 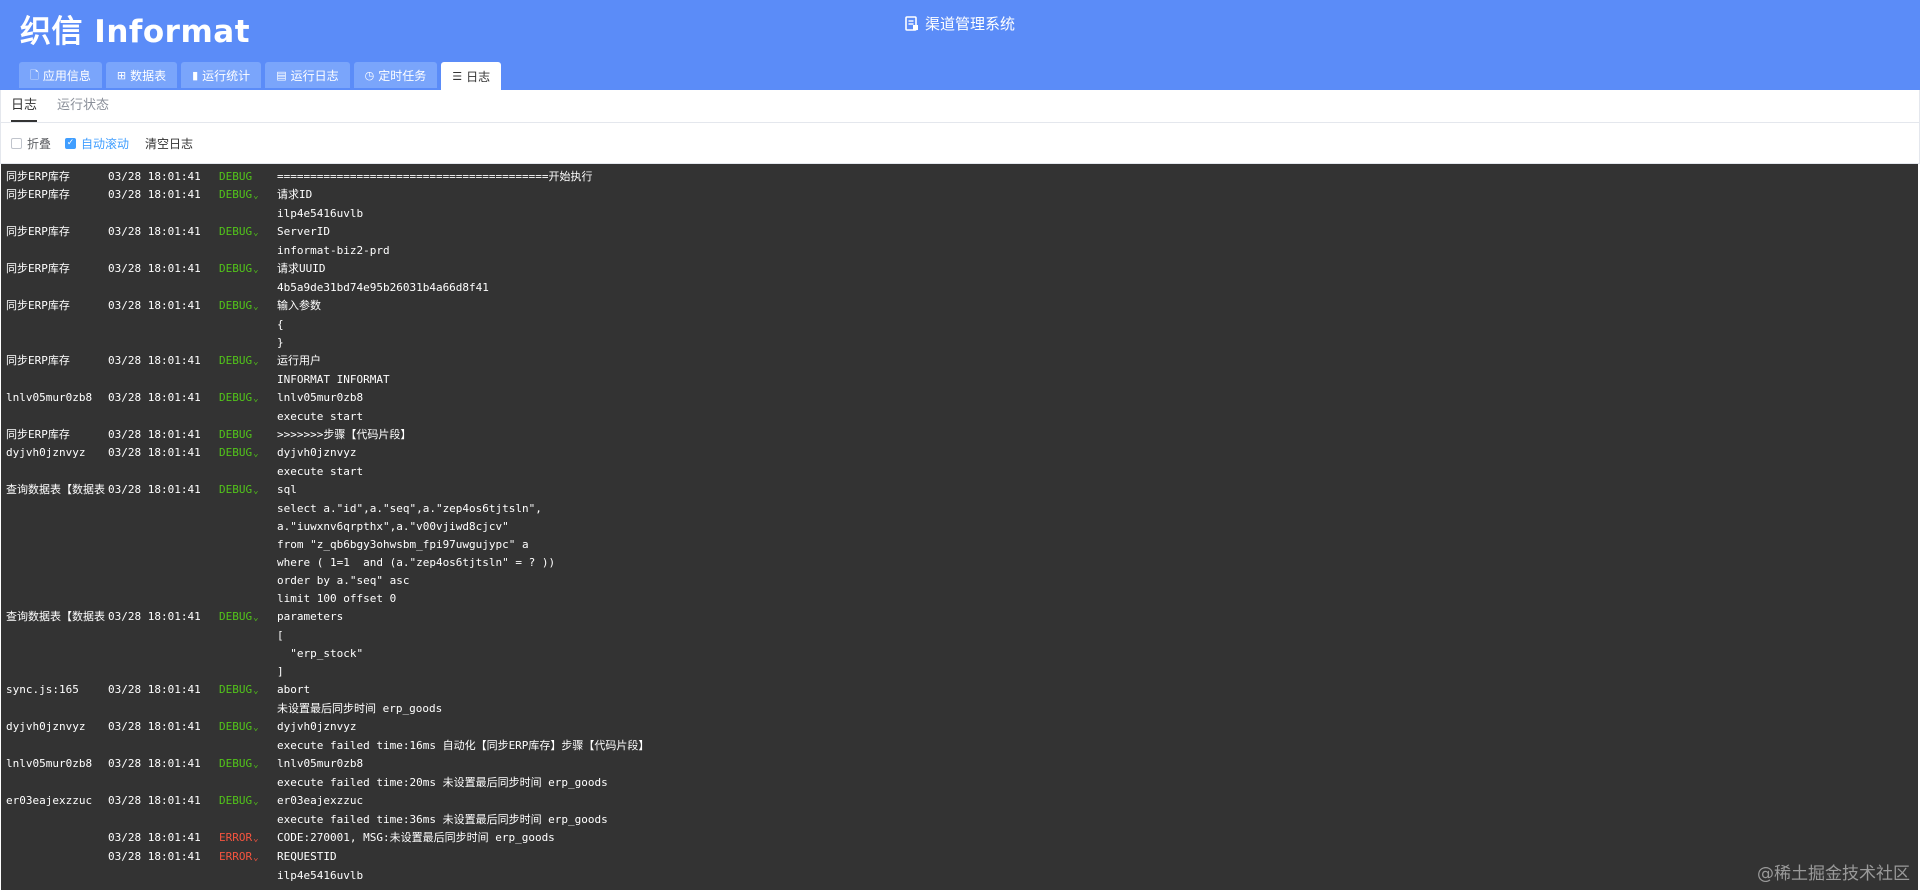 What do you see at coordinates (959, 690) in the screenshot?
I see `log-row: sync.js:165 03/28 18:01:41 DEBUG⌄ abort` at bounding box center [959, 690].